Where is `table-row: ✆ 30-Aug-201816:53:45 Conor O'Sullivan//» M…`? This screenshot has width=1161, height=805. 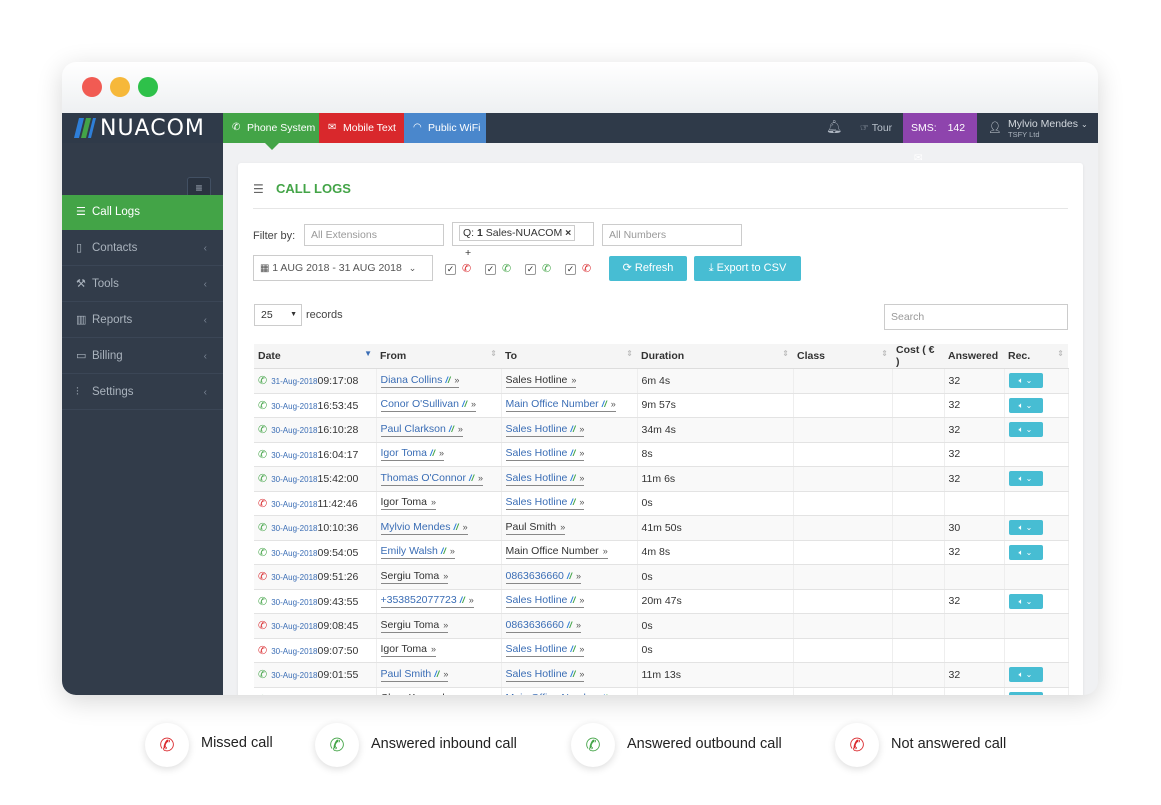
table-row: ✆ 30-Aug-201816:53:45 Conor O'Sullivan//» M… is located at coordinates (661, 405).